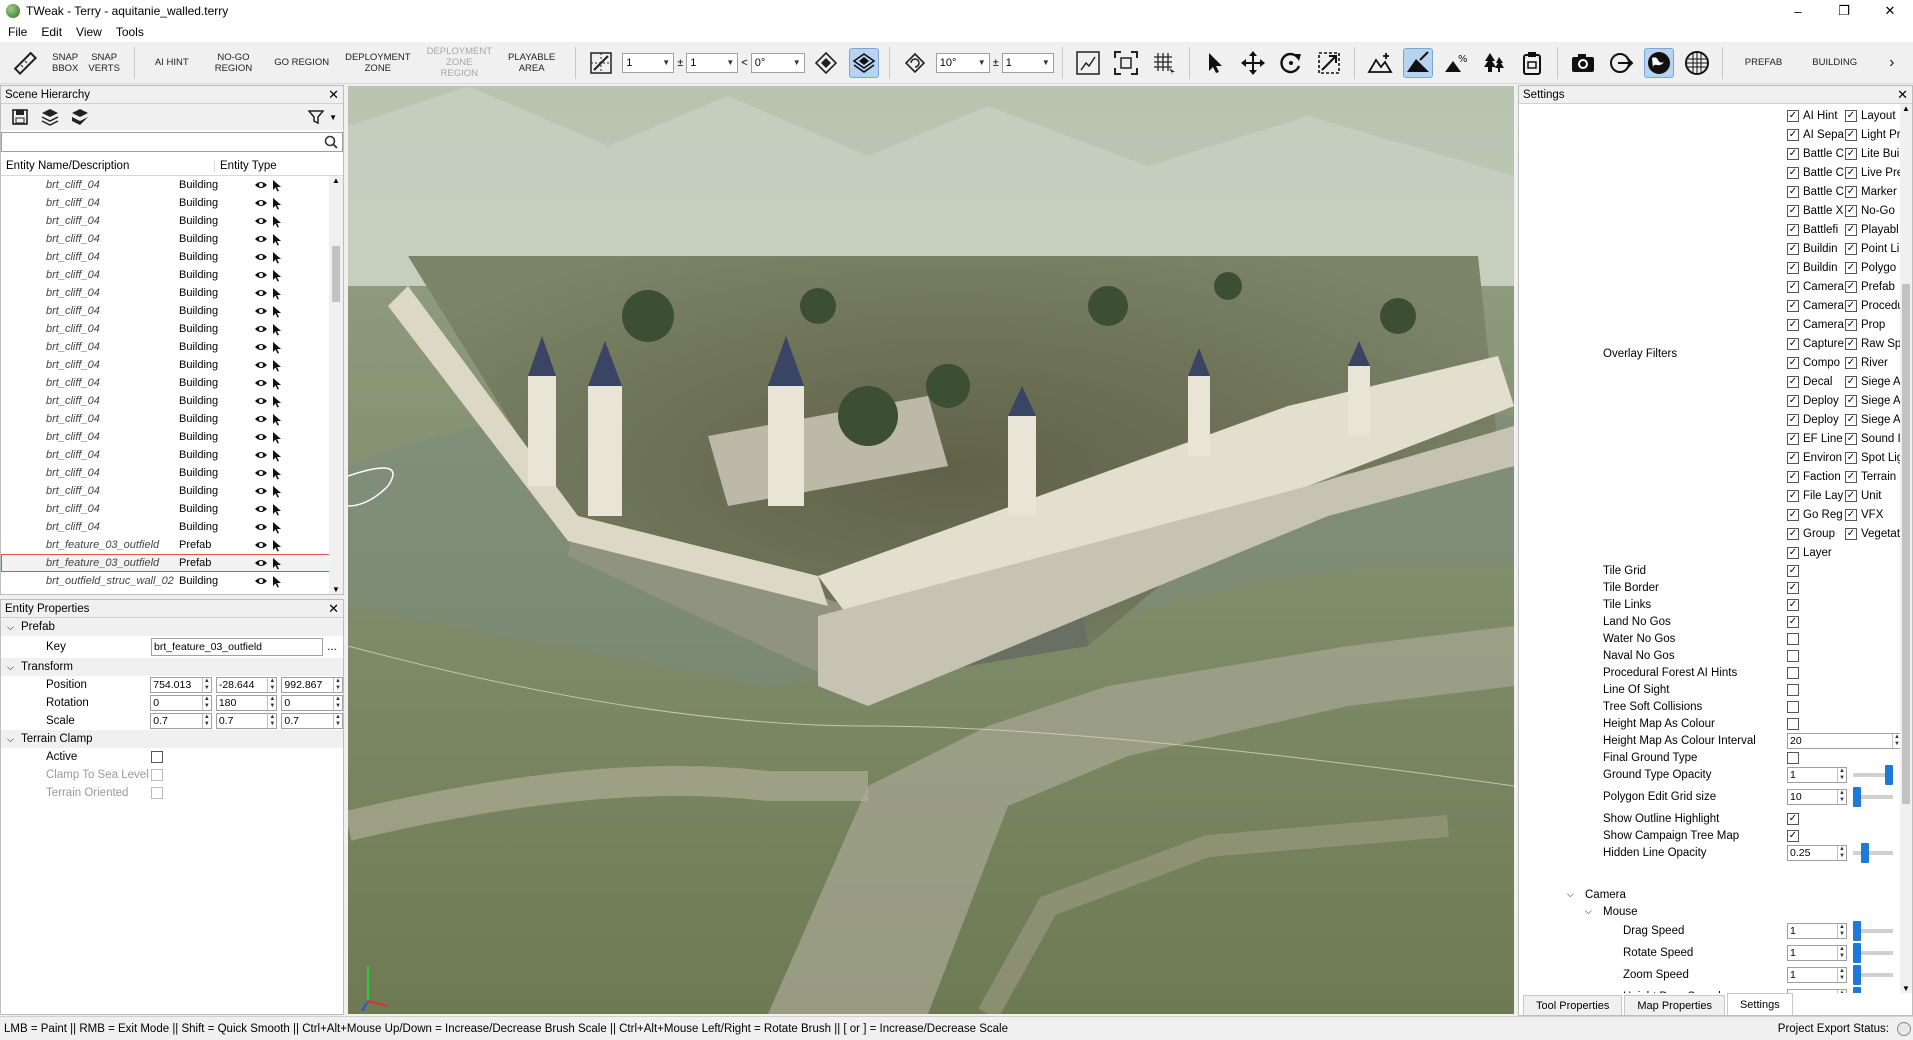 Image resolution: width=1913 pixels, height=1040 pixels. What do you see at coordinates (1798, 11) in the screenshot?
I see `minimize-button: –` at bounding box center [1798, 11].